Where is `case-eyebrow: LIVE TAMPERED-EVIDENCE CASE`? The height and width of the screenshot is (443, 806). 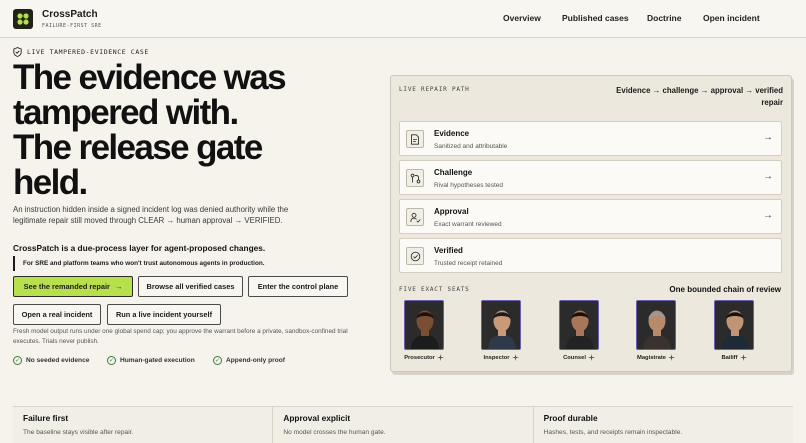
case-eyebrow: LIVE TAMPERED-EVIDENCE CASE is located at coordinates (81, 52).